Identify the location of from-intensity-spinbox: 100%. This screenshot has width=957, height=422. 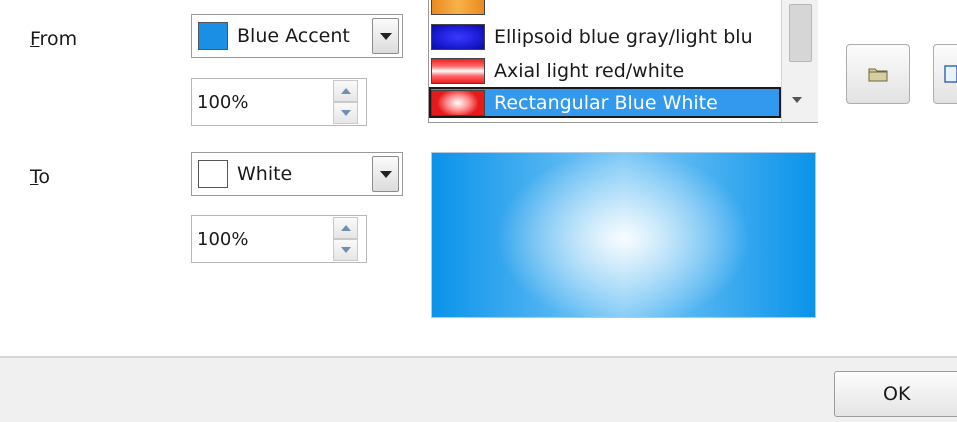
(279, 102).